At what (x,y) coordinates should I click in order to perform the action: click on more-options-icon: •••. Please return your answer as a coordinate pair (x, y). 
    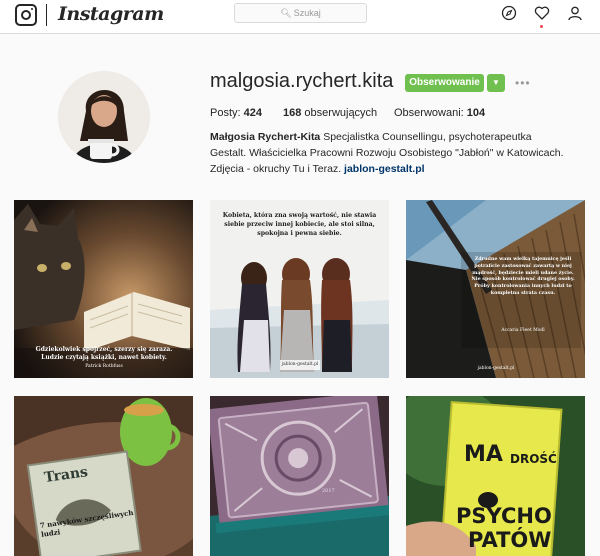
    Looking at the image, I should click on (523, 83).